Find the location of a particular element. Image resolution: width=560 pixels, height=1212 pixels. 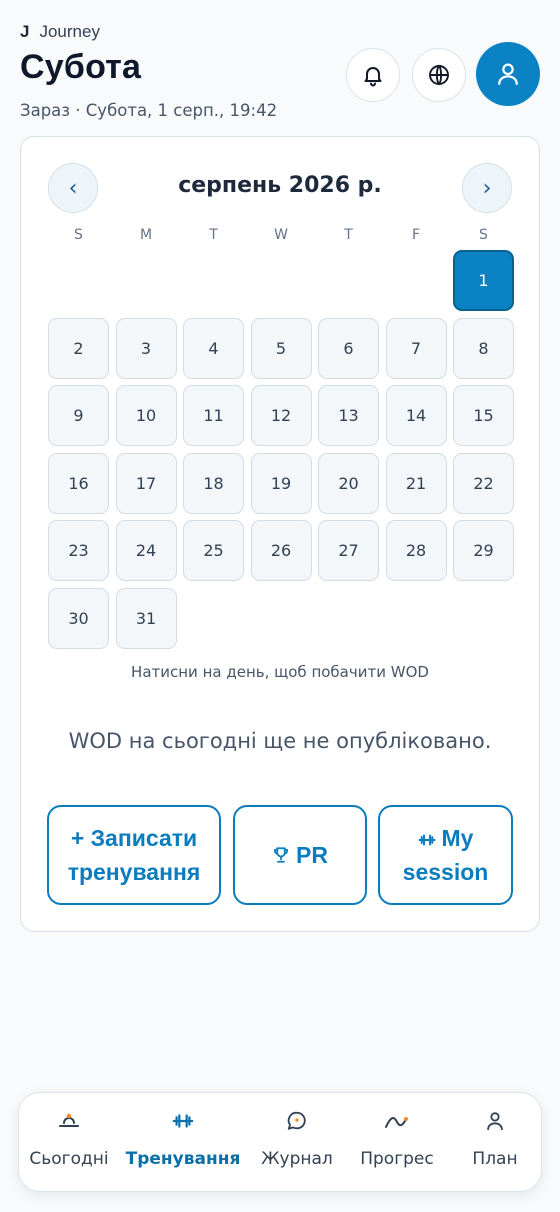

profile-button is located at coordinates (508, 74).